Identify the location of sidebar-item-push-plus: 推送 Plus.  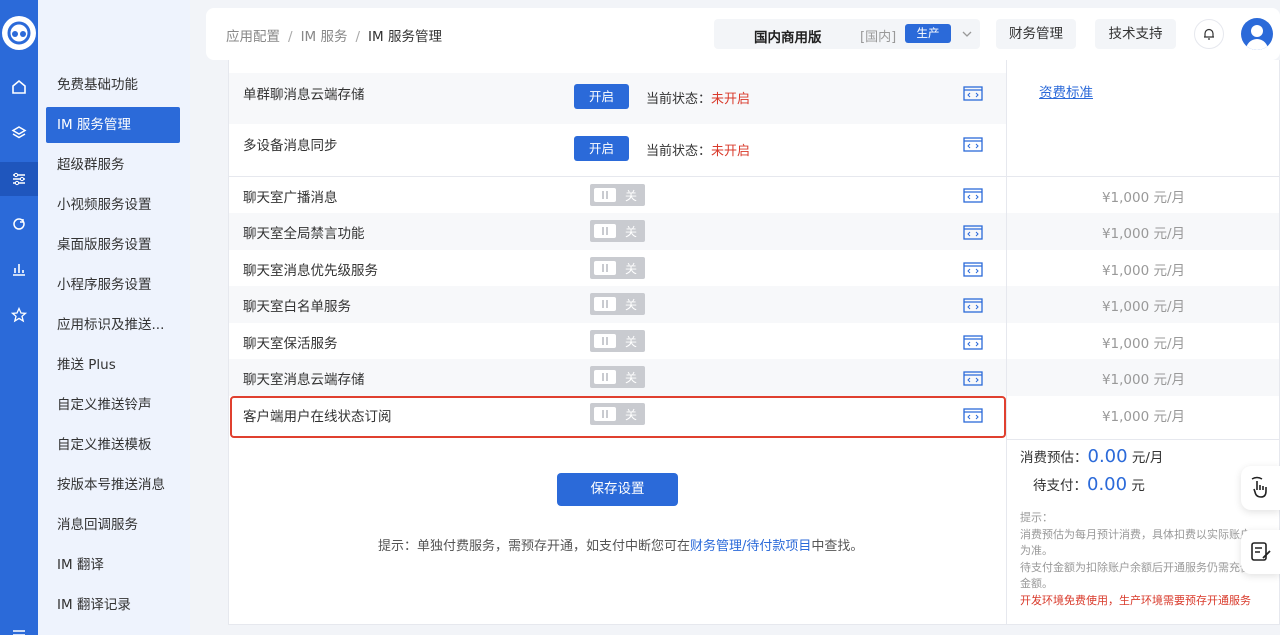
(113, 365).